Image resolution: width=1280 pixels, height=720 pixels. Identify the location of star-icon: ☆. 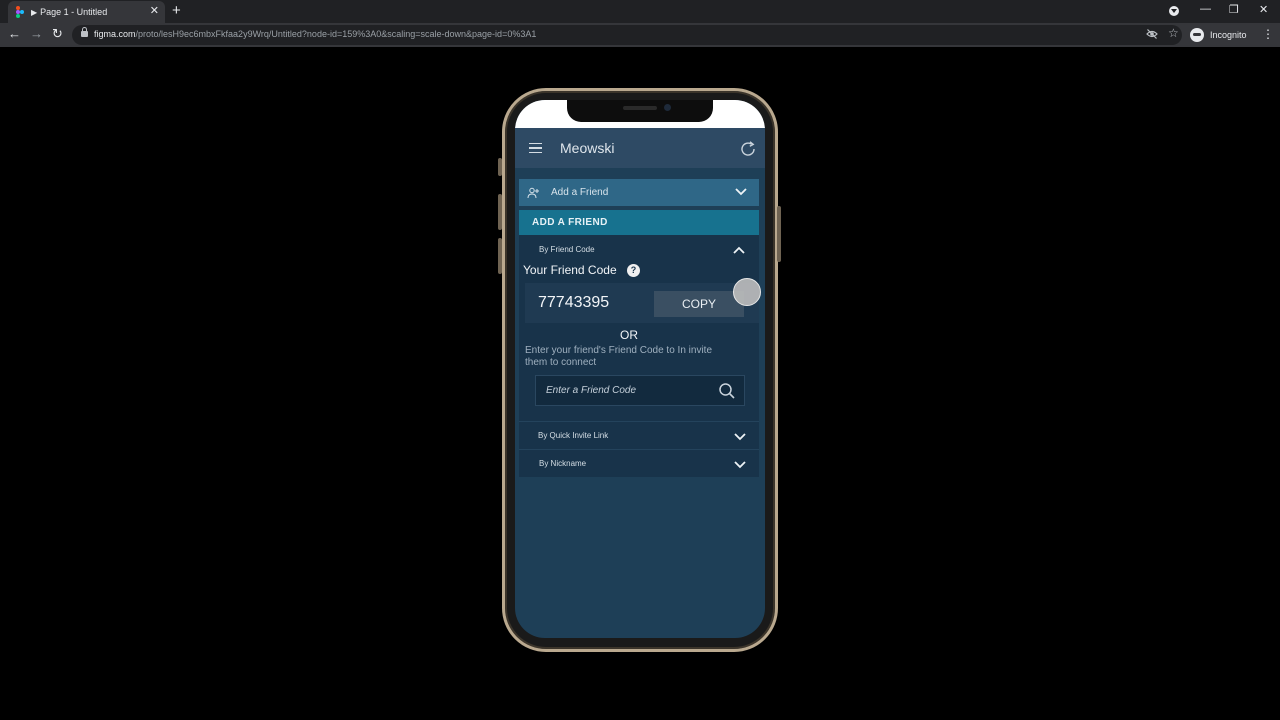
(1173, 33).